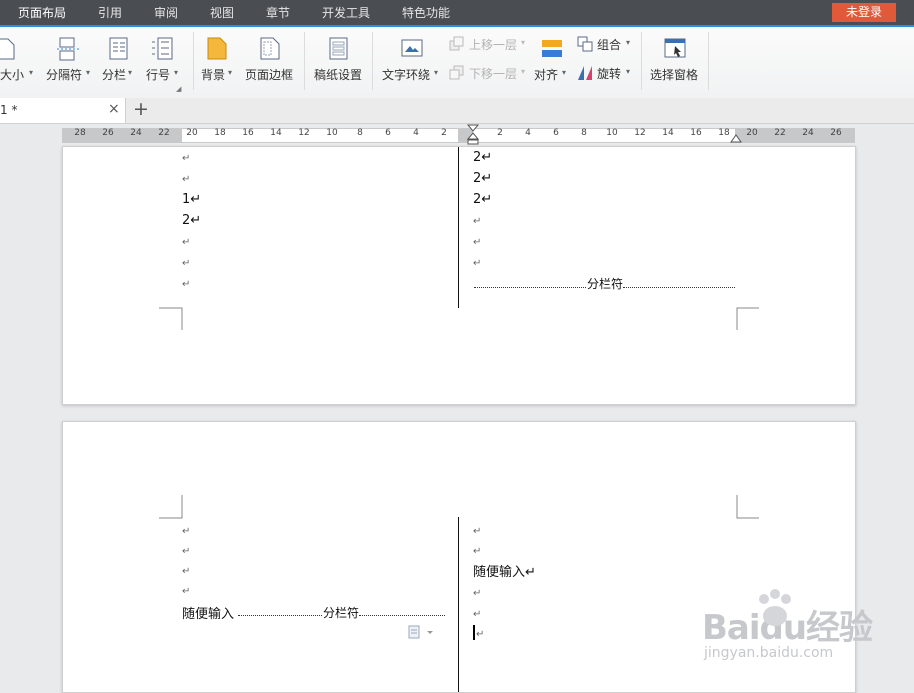 The height and width of the screenshot is (693, 914). What do you see at coordinates (136, 133) in the screenshot?
I see `ruler-tick-label: 24` at bounding box center [136, 133].